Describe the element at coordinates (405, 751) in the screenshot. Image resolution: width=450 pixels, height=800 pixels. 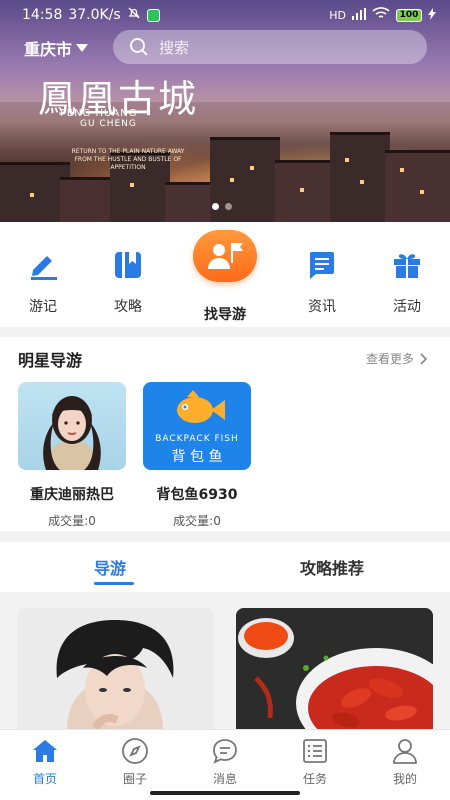
I see `person-icon` at that location.